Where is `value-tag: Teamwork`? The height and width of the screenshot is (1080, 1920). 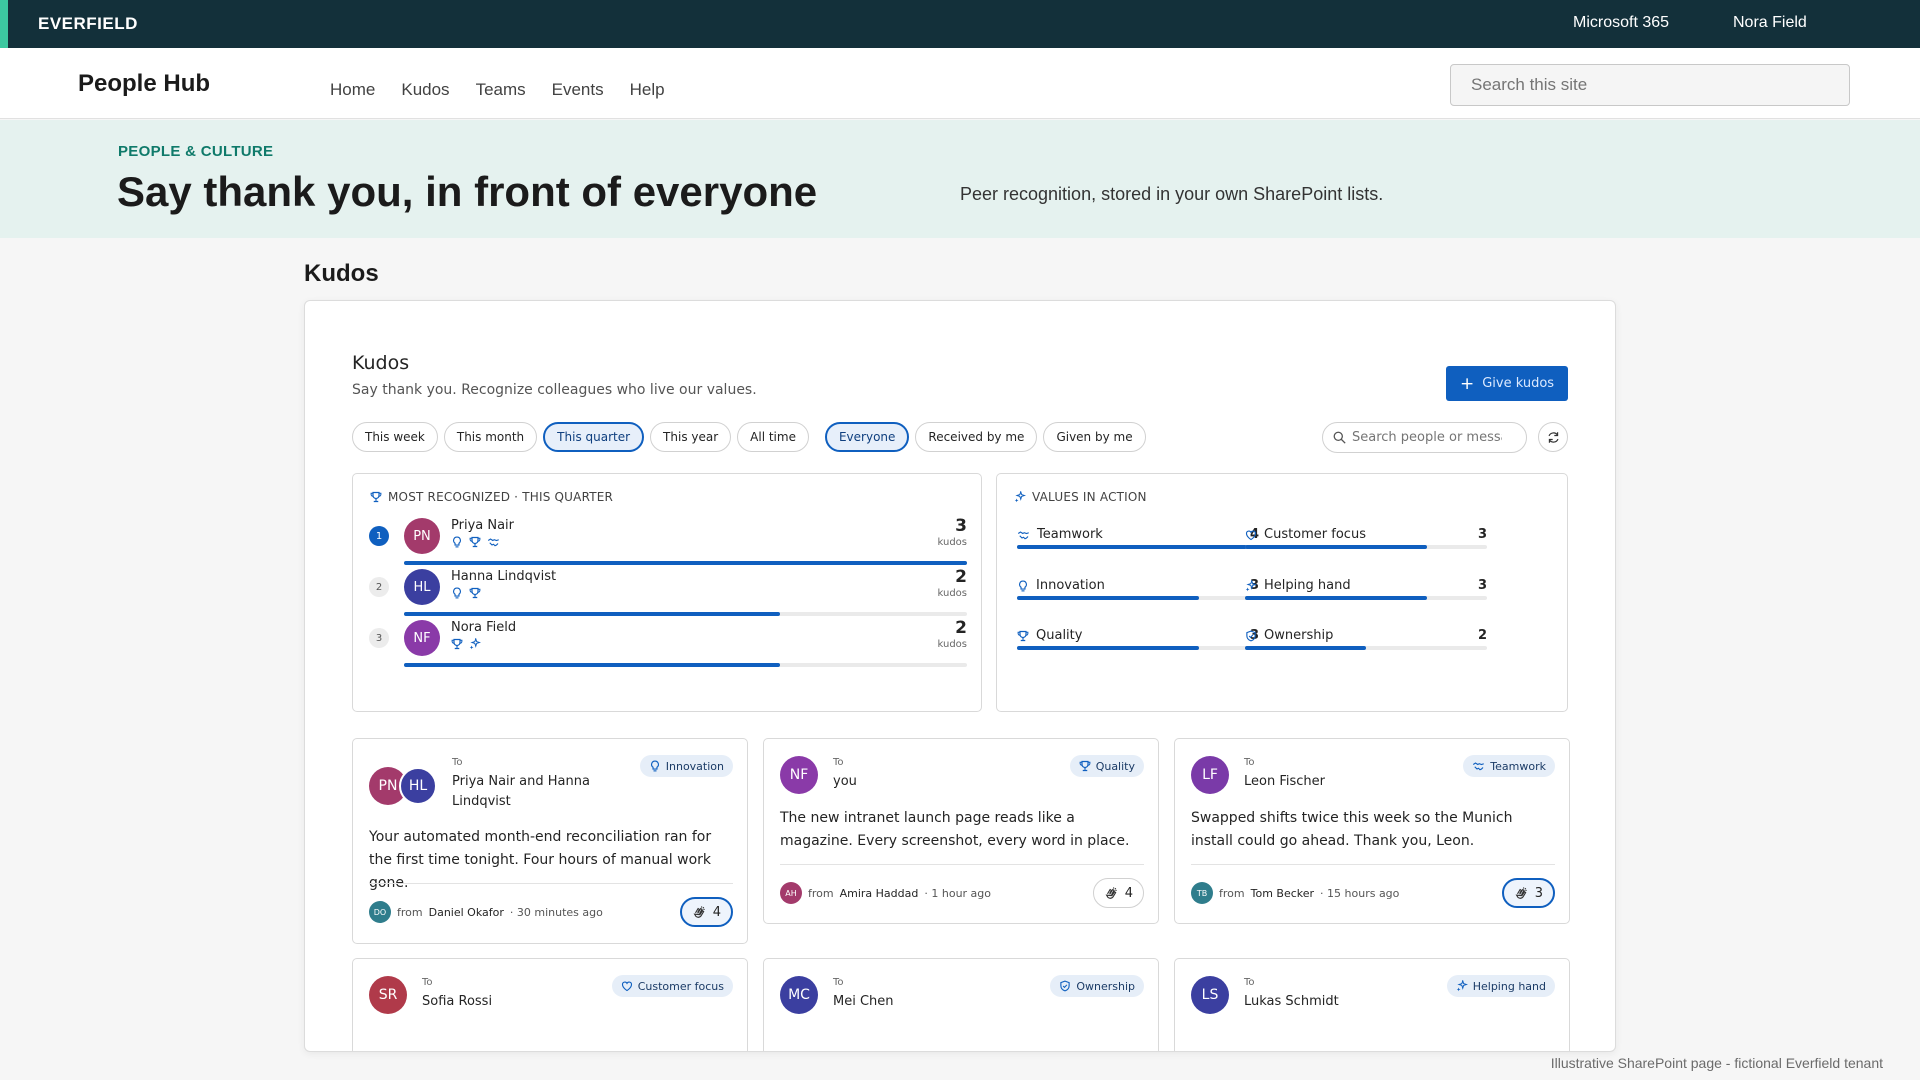
value-tag: Teamwork is located at coordinates (1509, 766).